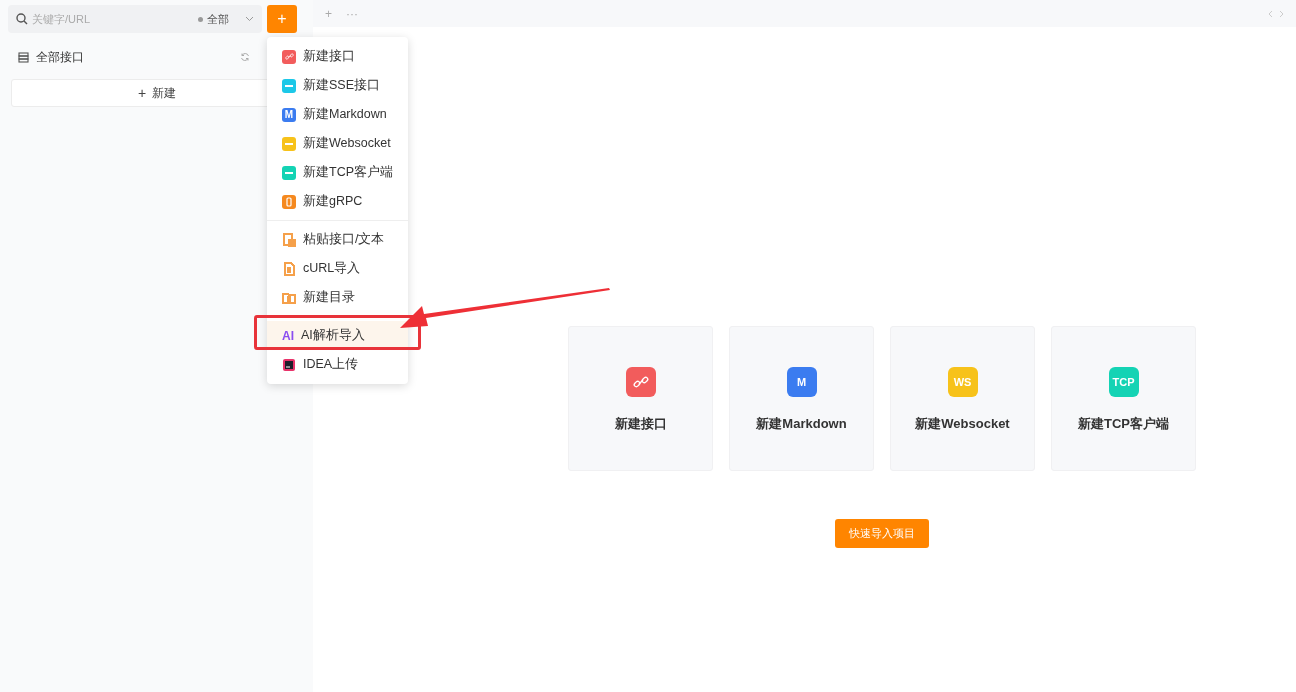 The height and width of the screenshot is (692, 1296). What do you see at coordinates (135, 19) in the screenshot?
I see `search-field: 关键字/URL 全部` at bounding box center [135, 19].